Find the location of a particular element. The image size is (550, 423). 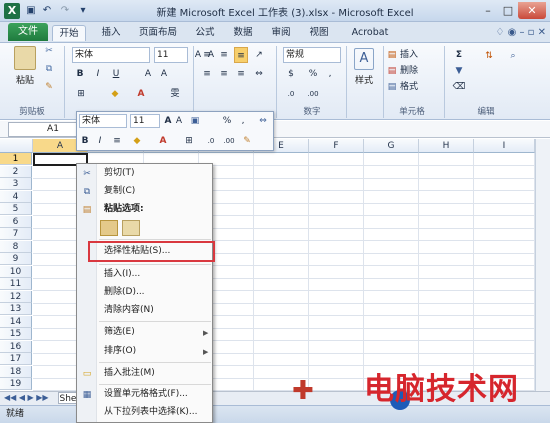

align-top-icon: ≡ is located at coordinates (207, 55).